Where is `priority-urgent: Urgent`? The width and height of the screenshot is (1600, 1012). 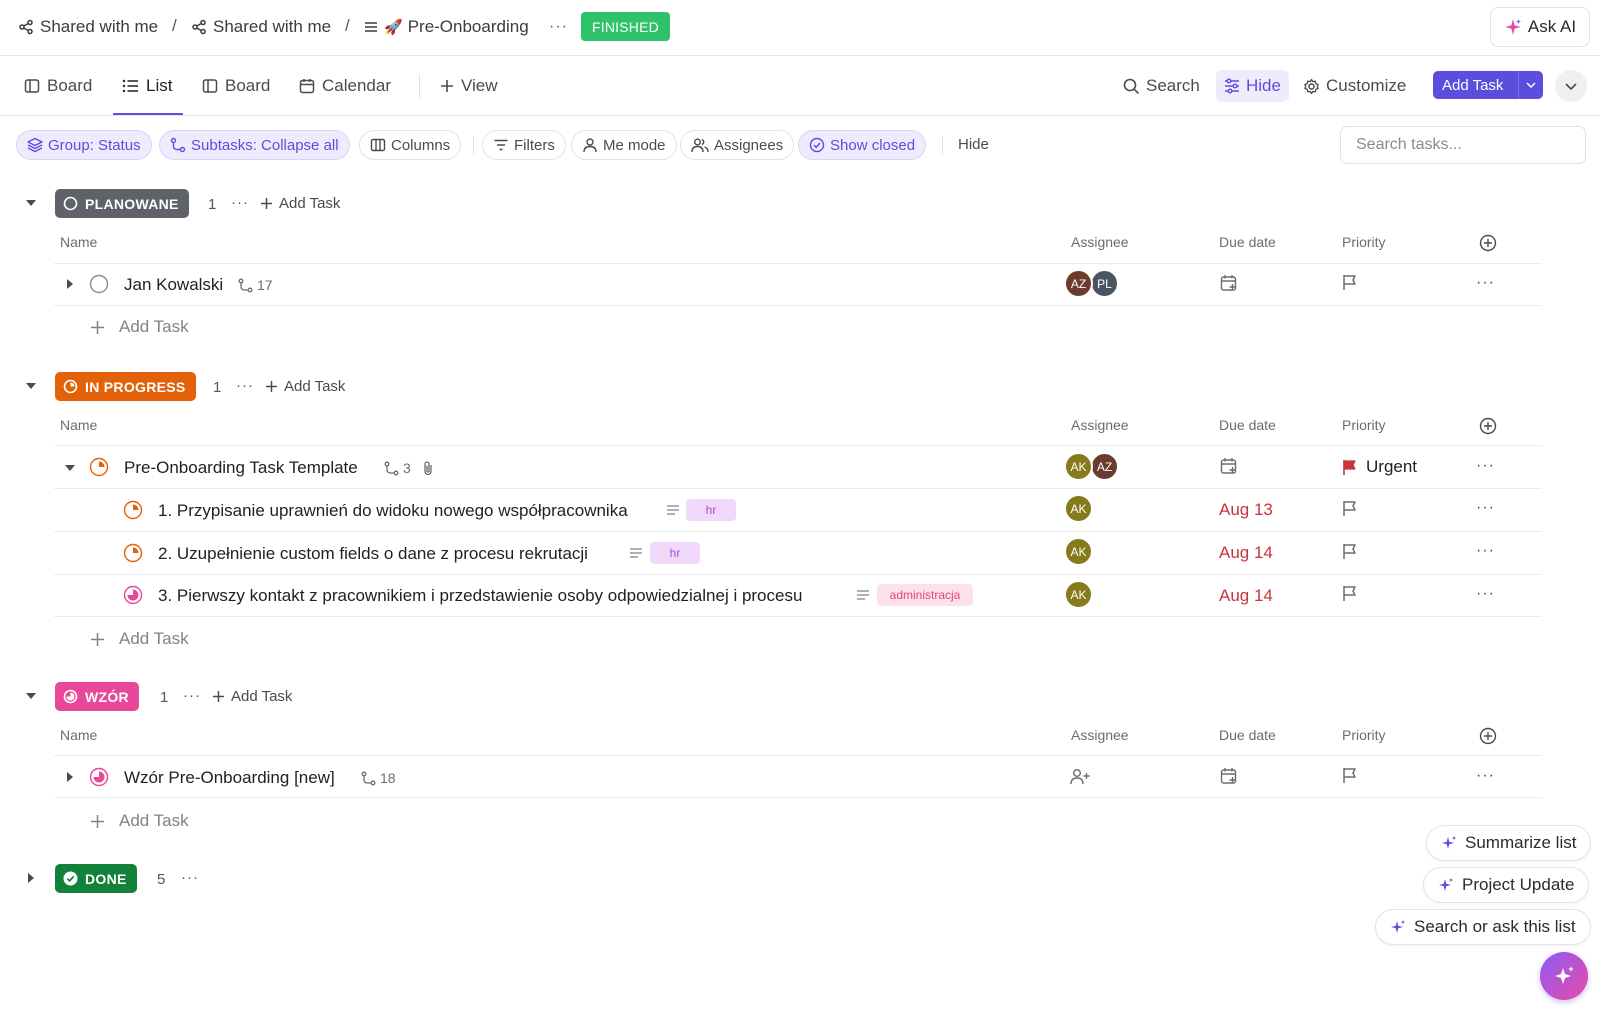 priority-urgent: Urgent is located at coordinates (1379, 467).